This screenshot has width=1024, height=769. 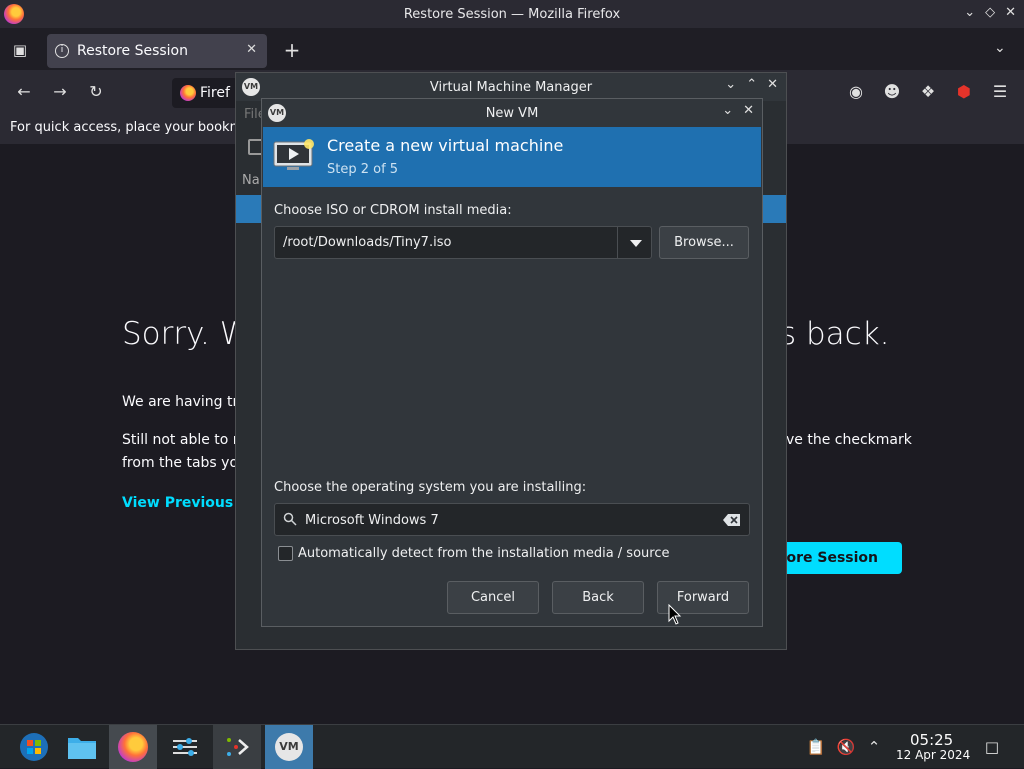 I want to click on clock-time: 05:25, so click(x=931, y=740).